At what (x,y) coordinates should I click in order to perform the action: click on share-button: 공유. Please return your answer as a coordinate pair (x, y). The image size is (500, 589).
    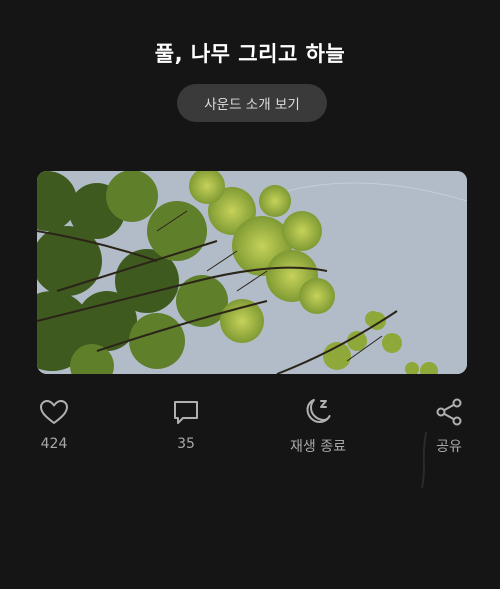
    Looking at the image, I should click on (449, 427).